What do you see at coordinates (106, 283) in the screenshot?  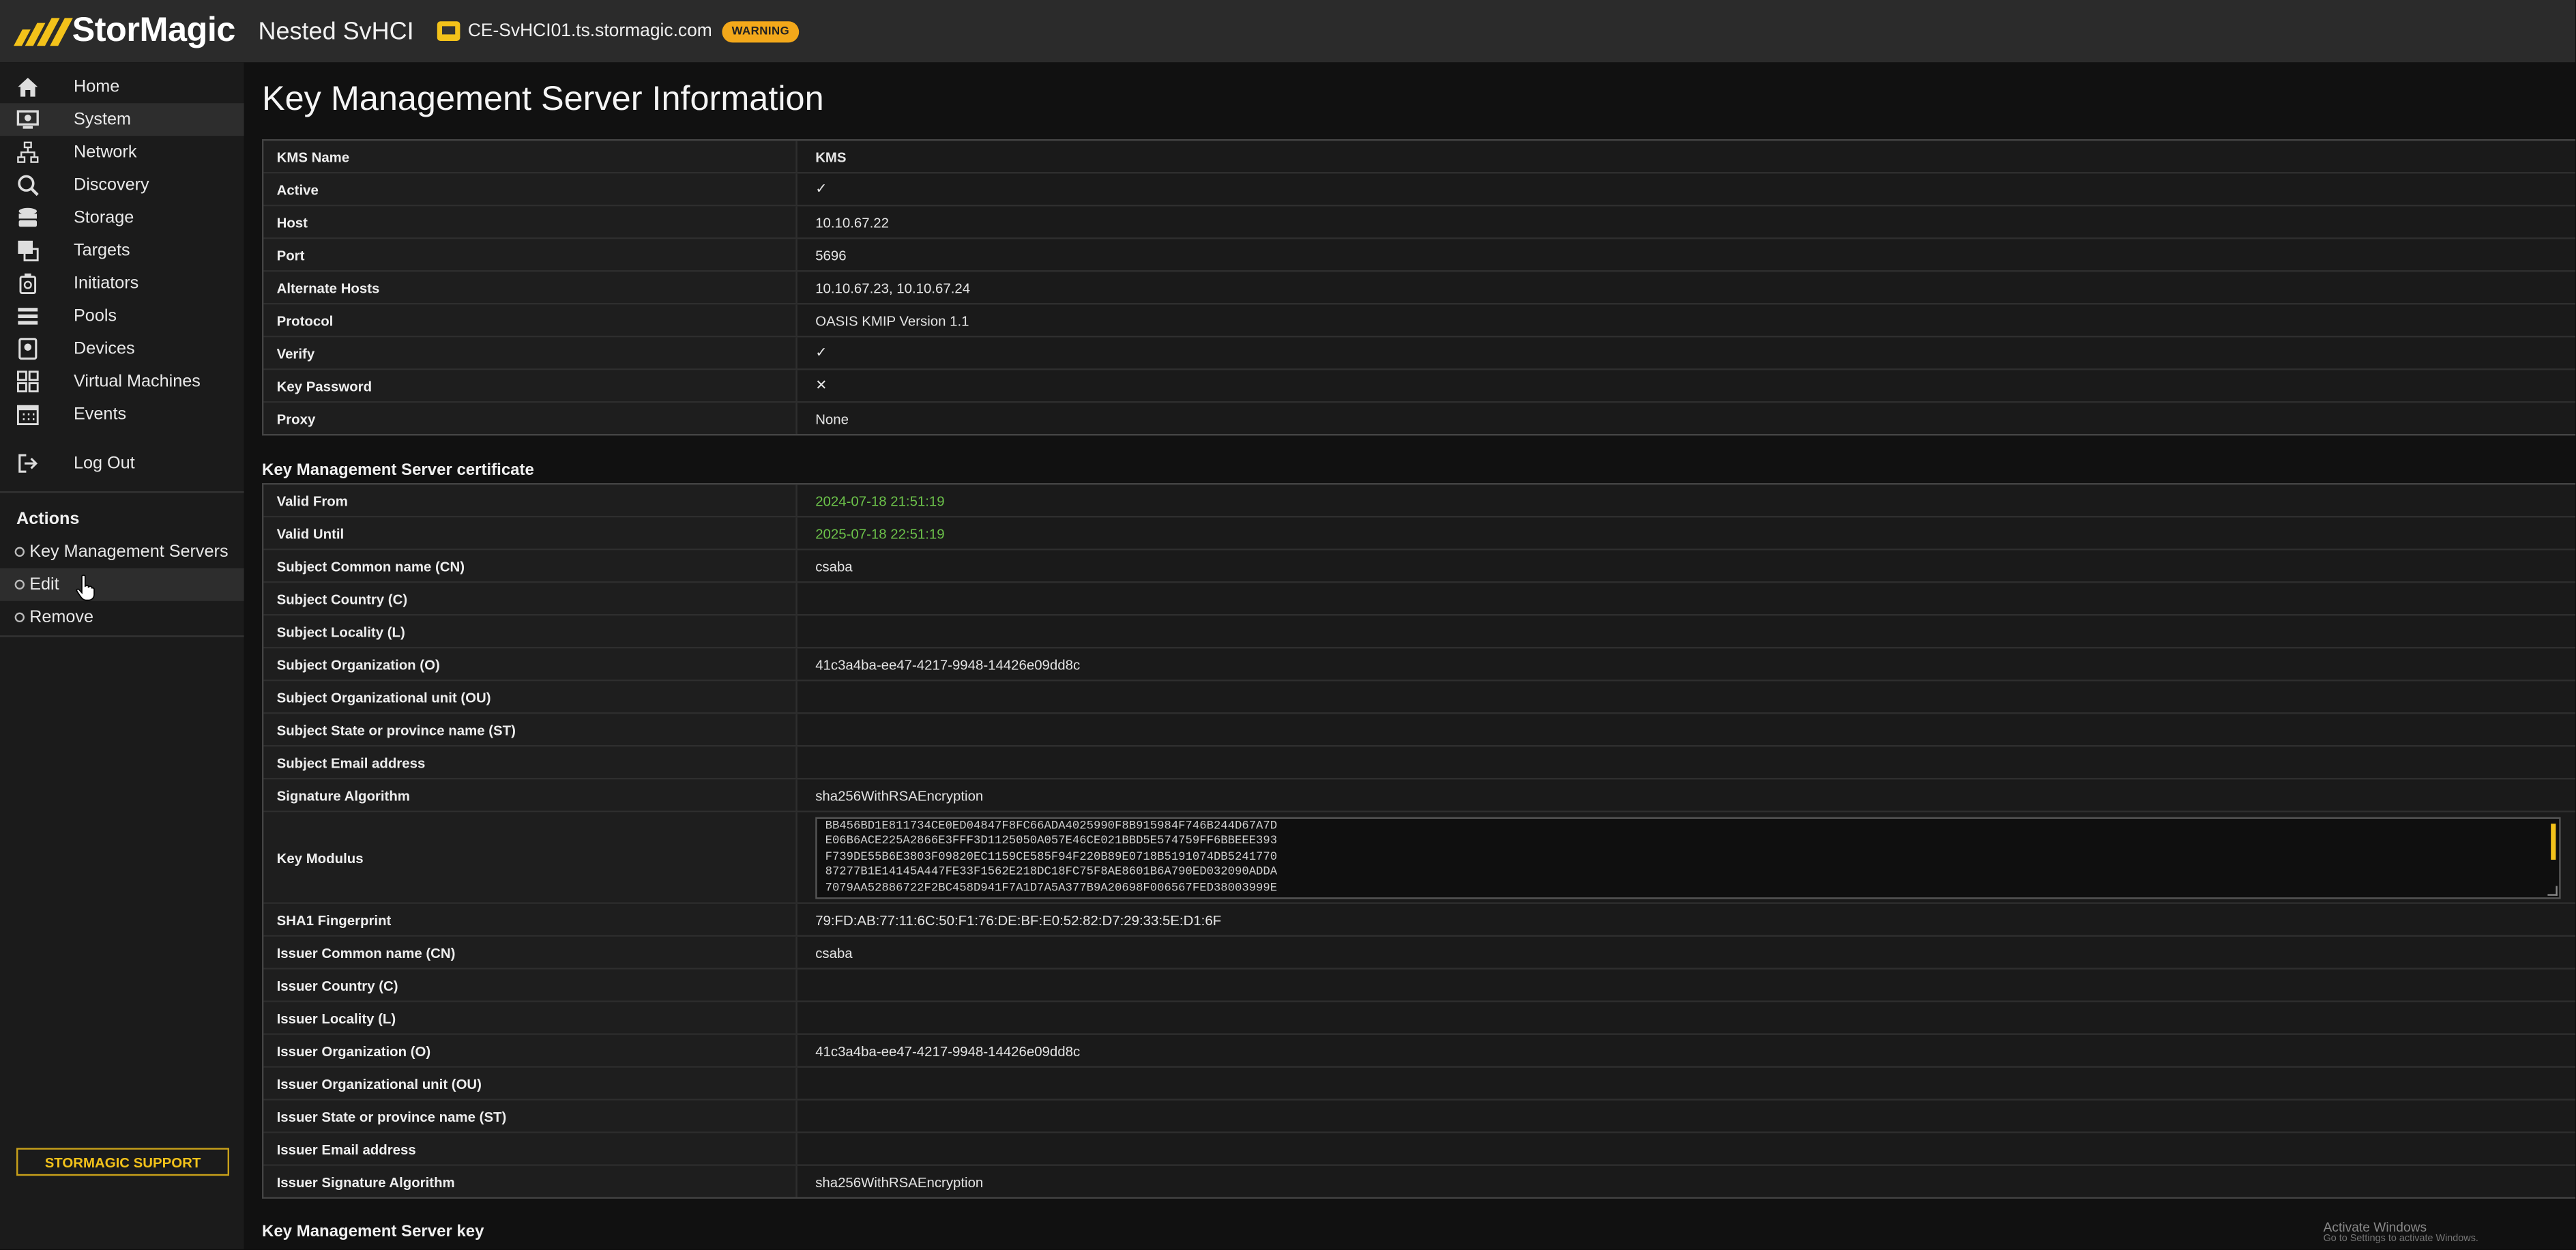 I see `sidebar-item-label: Initiators` at bounding box center [106, 283].